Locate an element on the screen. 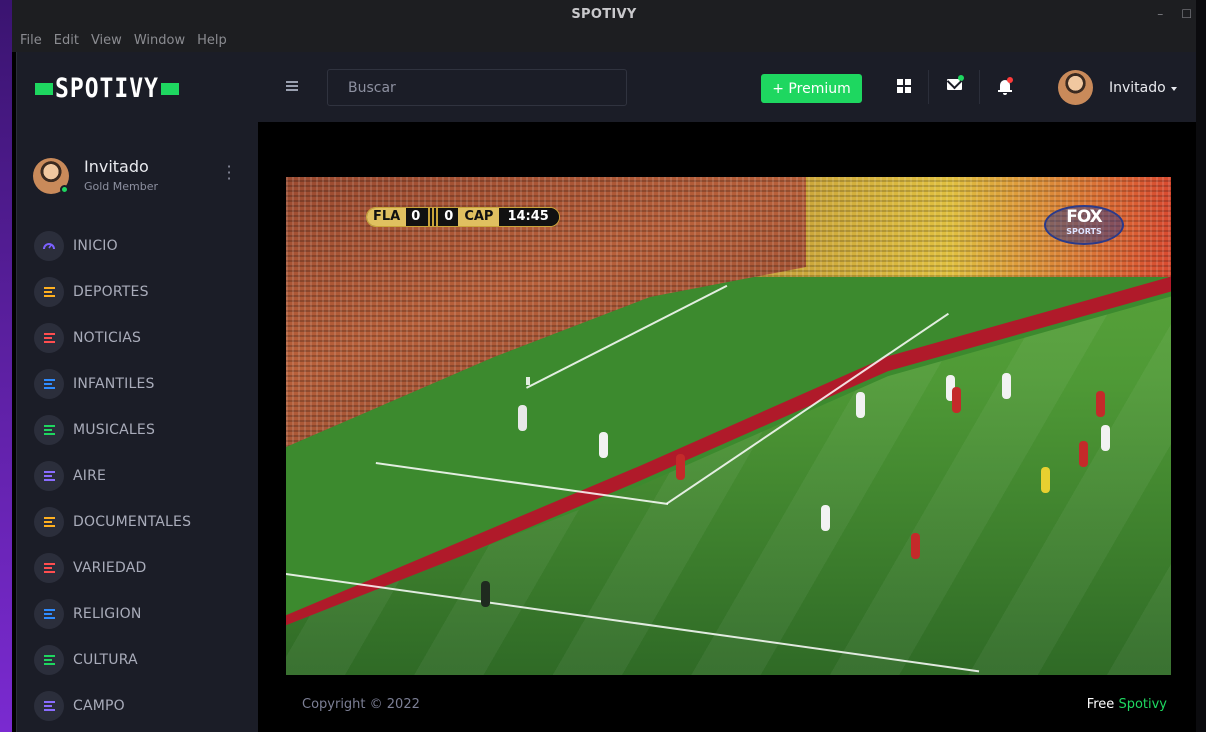 The width and height of the screenshot is (1206, 732). match-clock: 14:45 is located at coordinates (529, 217).